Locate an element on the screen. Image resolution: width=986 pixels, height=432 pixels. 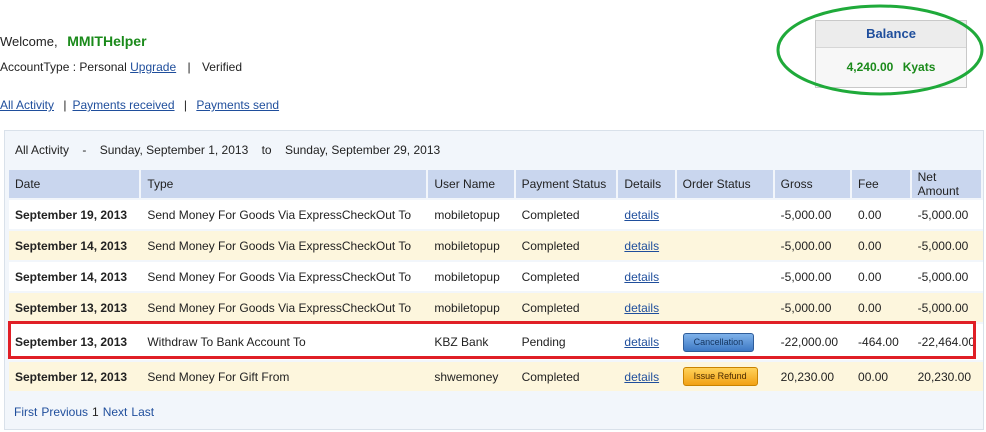
header-date: Date is located at coordinates (75, 184).